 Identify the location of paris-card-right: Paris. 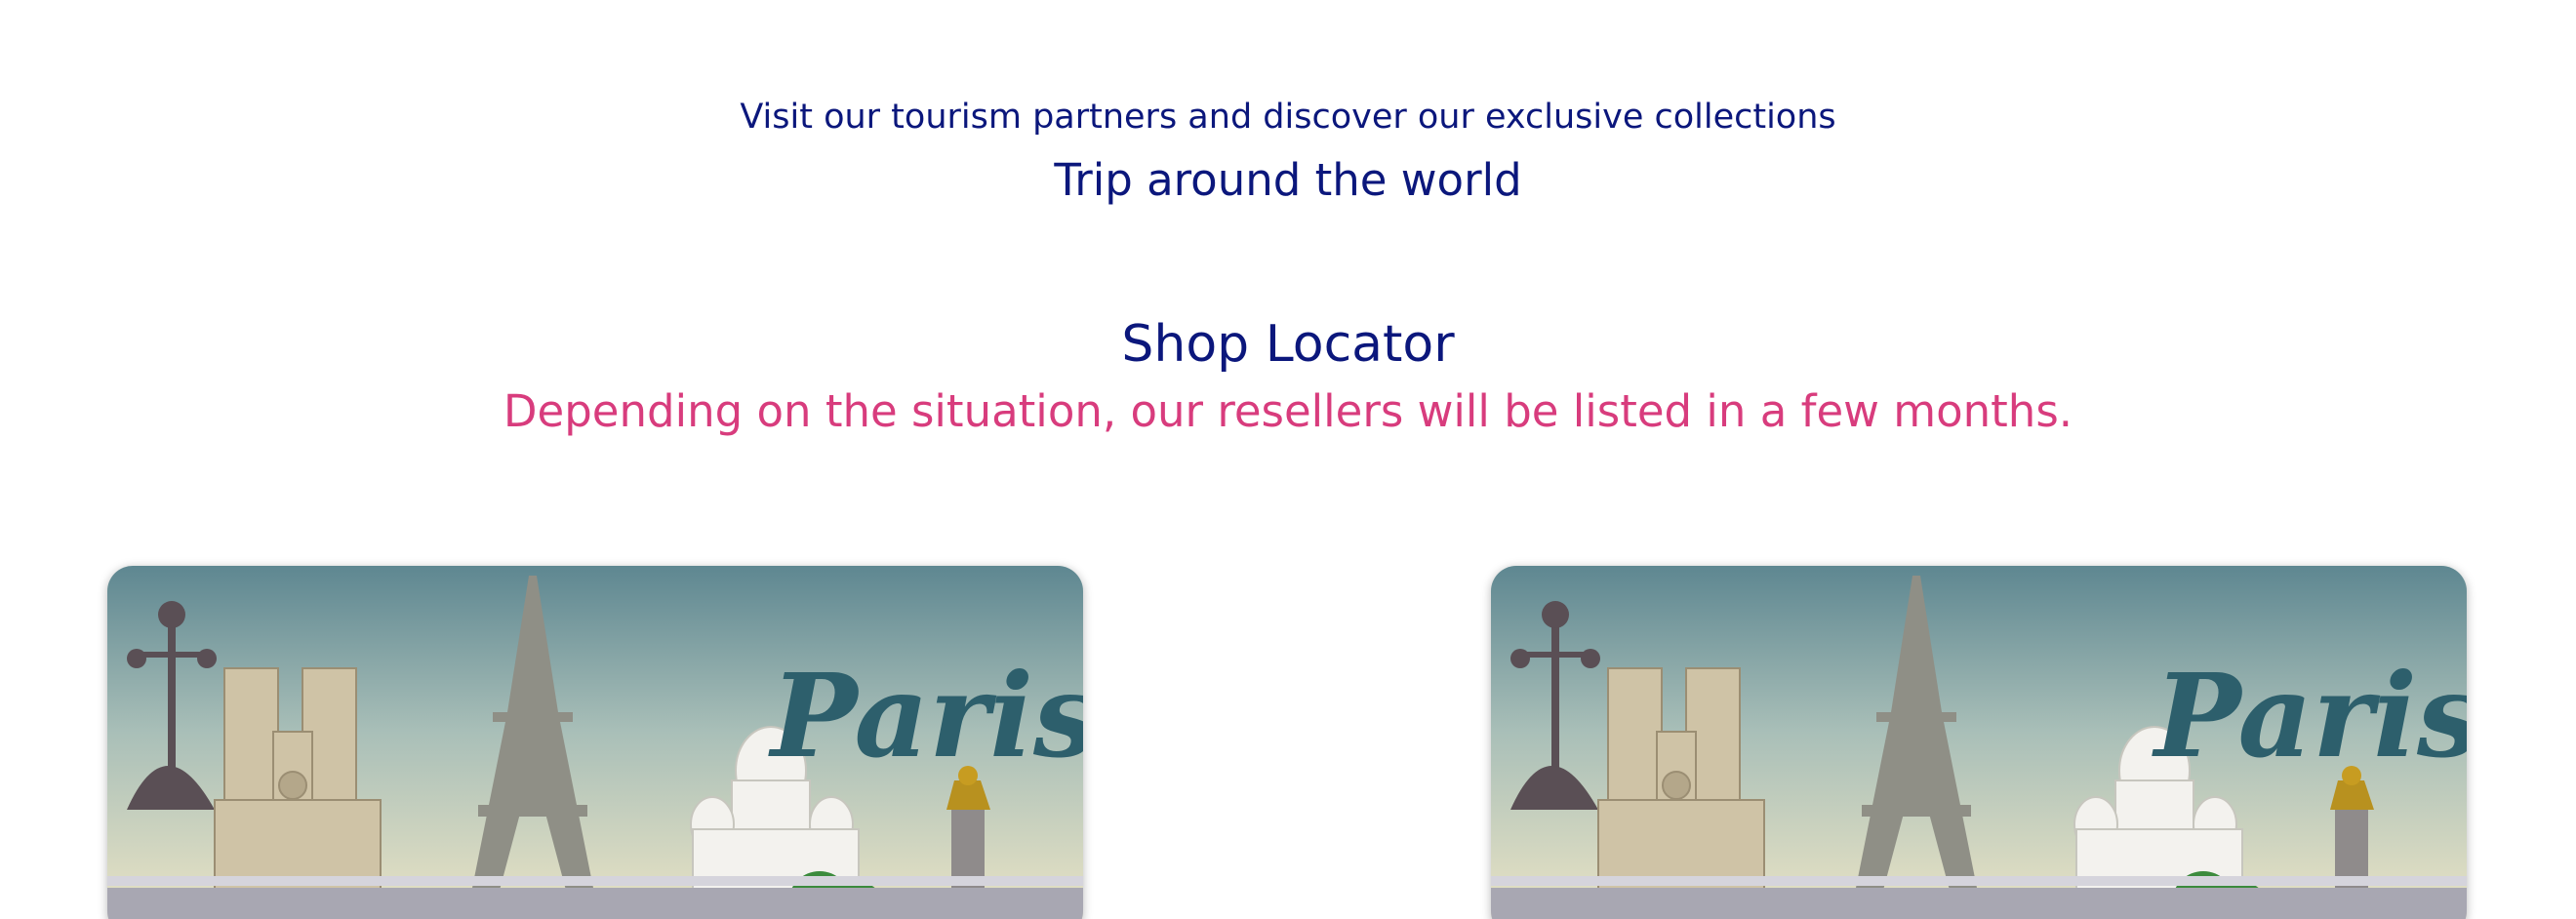
(1979, 743).